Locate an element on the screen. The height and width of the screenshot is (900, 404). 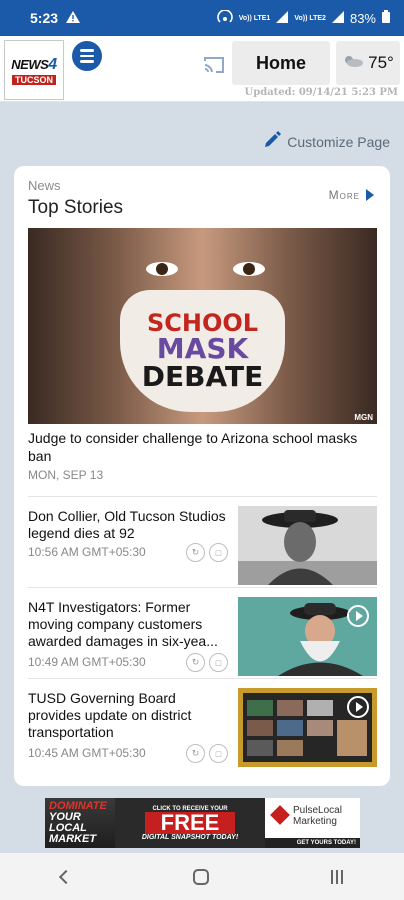
warning-icon is located at coordinates (73, 18).